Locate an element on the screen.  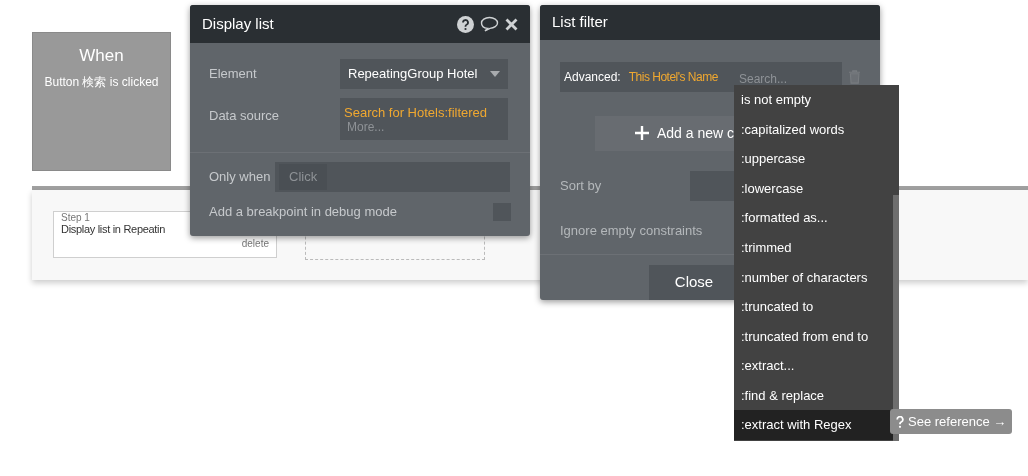
menu-item: :trimmed is located at coordinates (813, 247).